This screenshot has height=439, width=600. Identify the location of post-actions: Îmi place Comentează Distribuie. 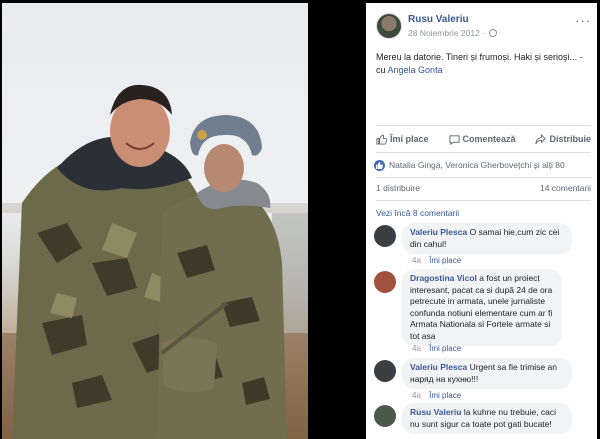
(483, 139).